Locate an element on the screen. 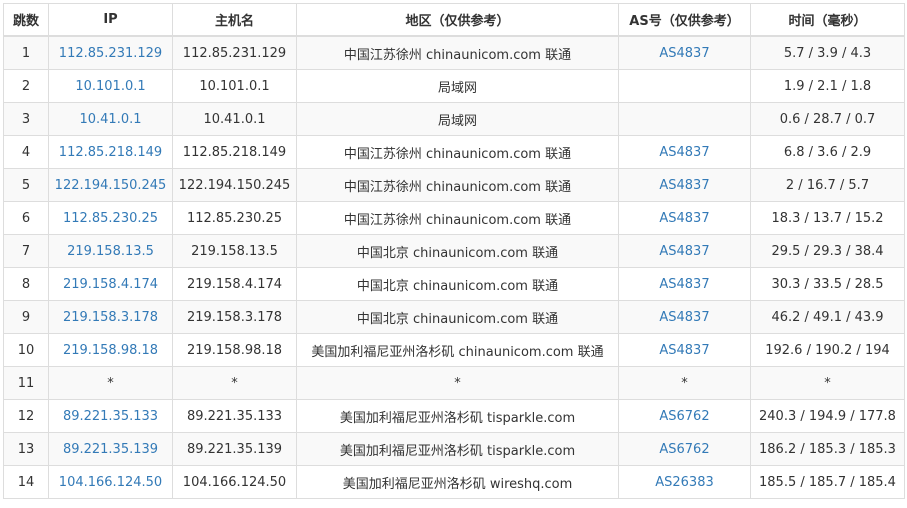 Image resolution: width=907 pixels, height=508 pixels. hop-cell: 2 is located at coordinates (26, 86).